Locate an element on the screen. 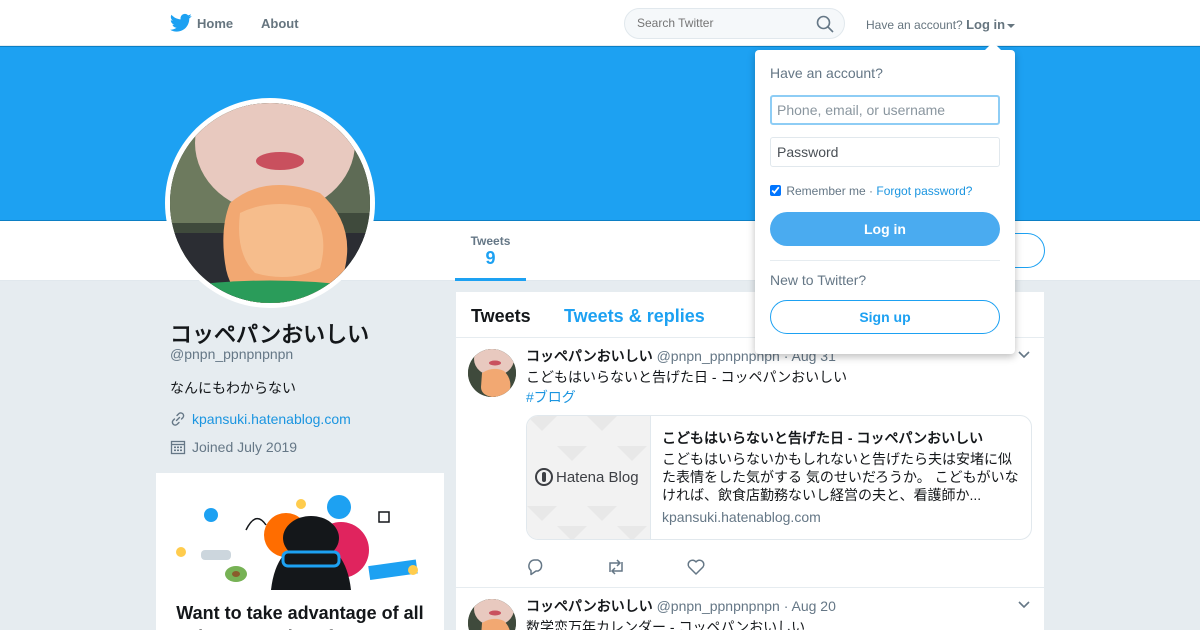 The width and height of the screenshot is (1200, 630). login-dropdown-toggle: Log in is located at coordinates (985, 24).